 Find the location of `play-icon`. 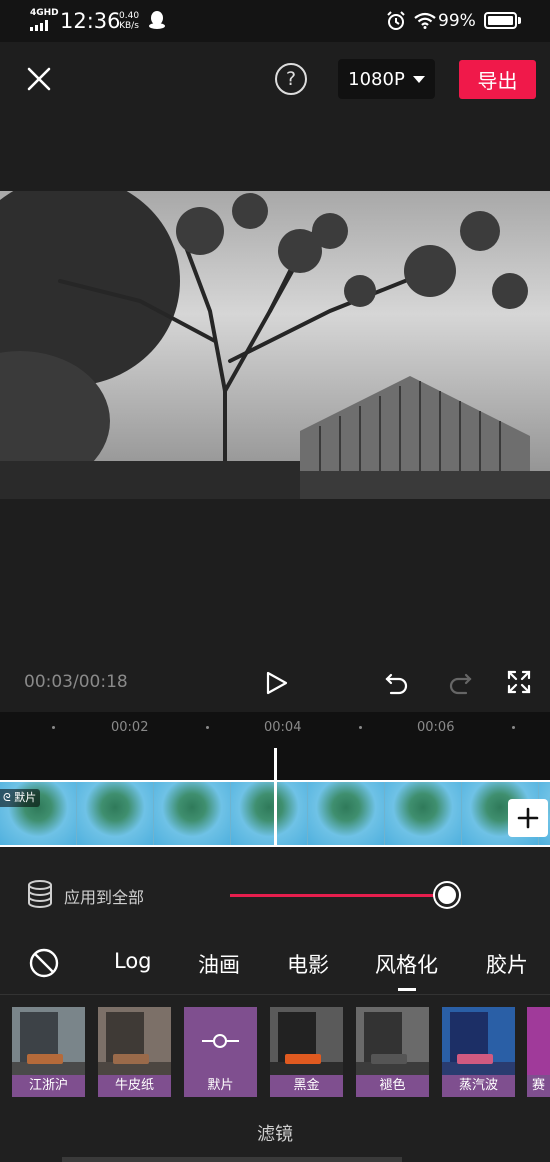

play-icon is located at coordinates (276, 683).